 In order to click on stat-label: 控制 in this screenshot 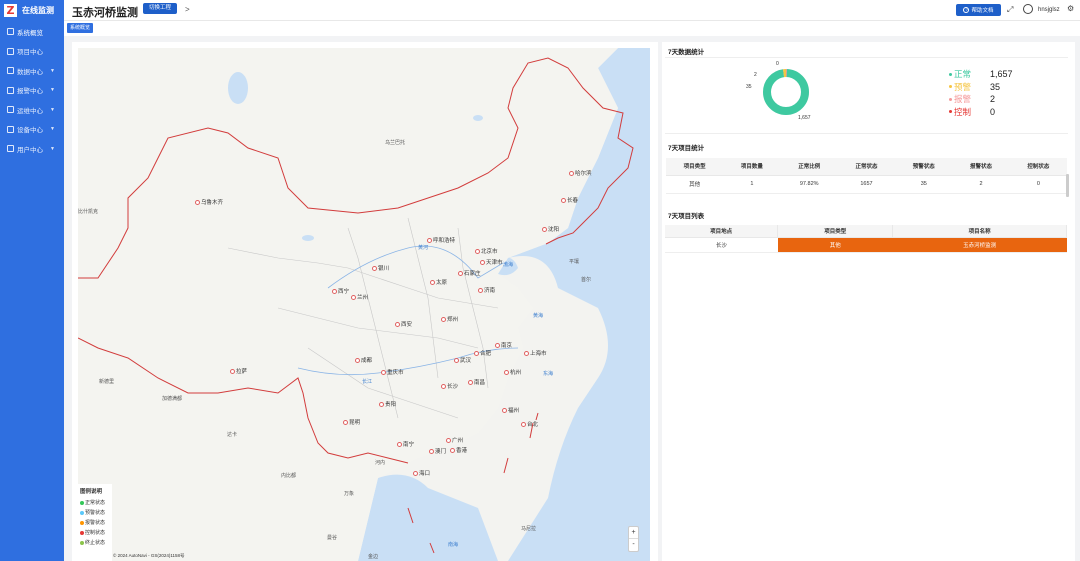, I will do `click(963, 111)`.